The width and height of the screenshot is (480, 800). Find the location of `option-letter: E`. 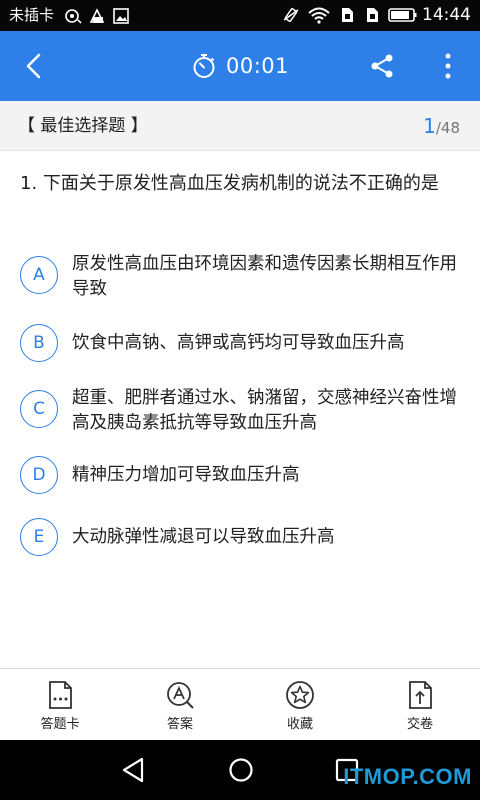

option-letter: E is located at coordinates (39, 537).